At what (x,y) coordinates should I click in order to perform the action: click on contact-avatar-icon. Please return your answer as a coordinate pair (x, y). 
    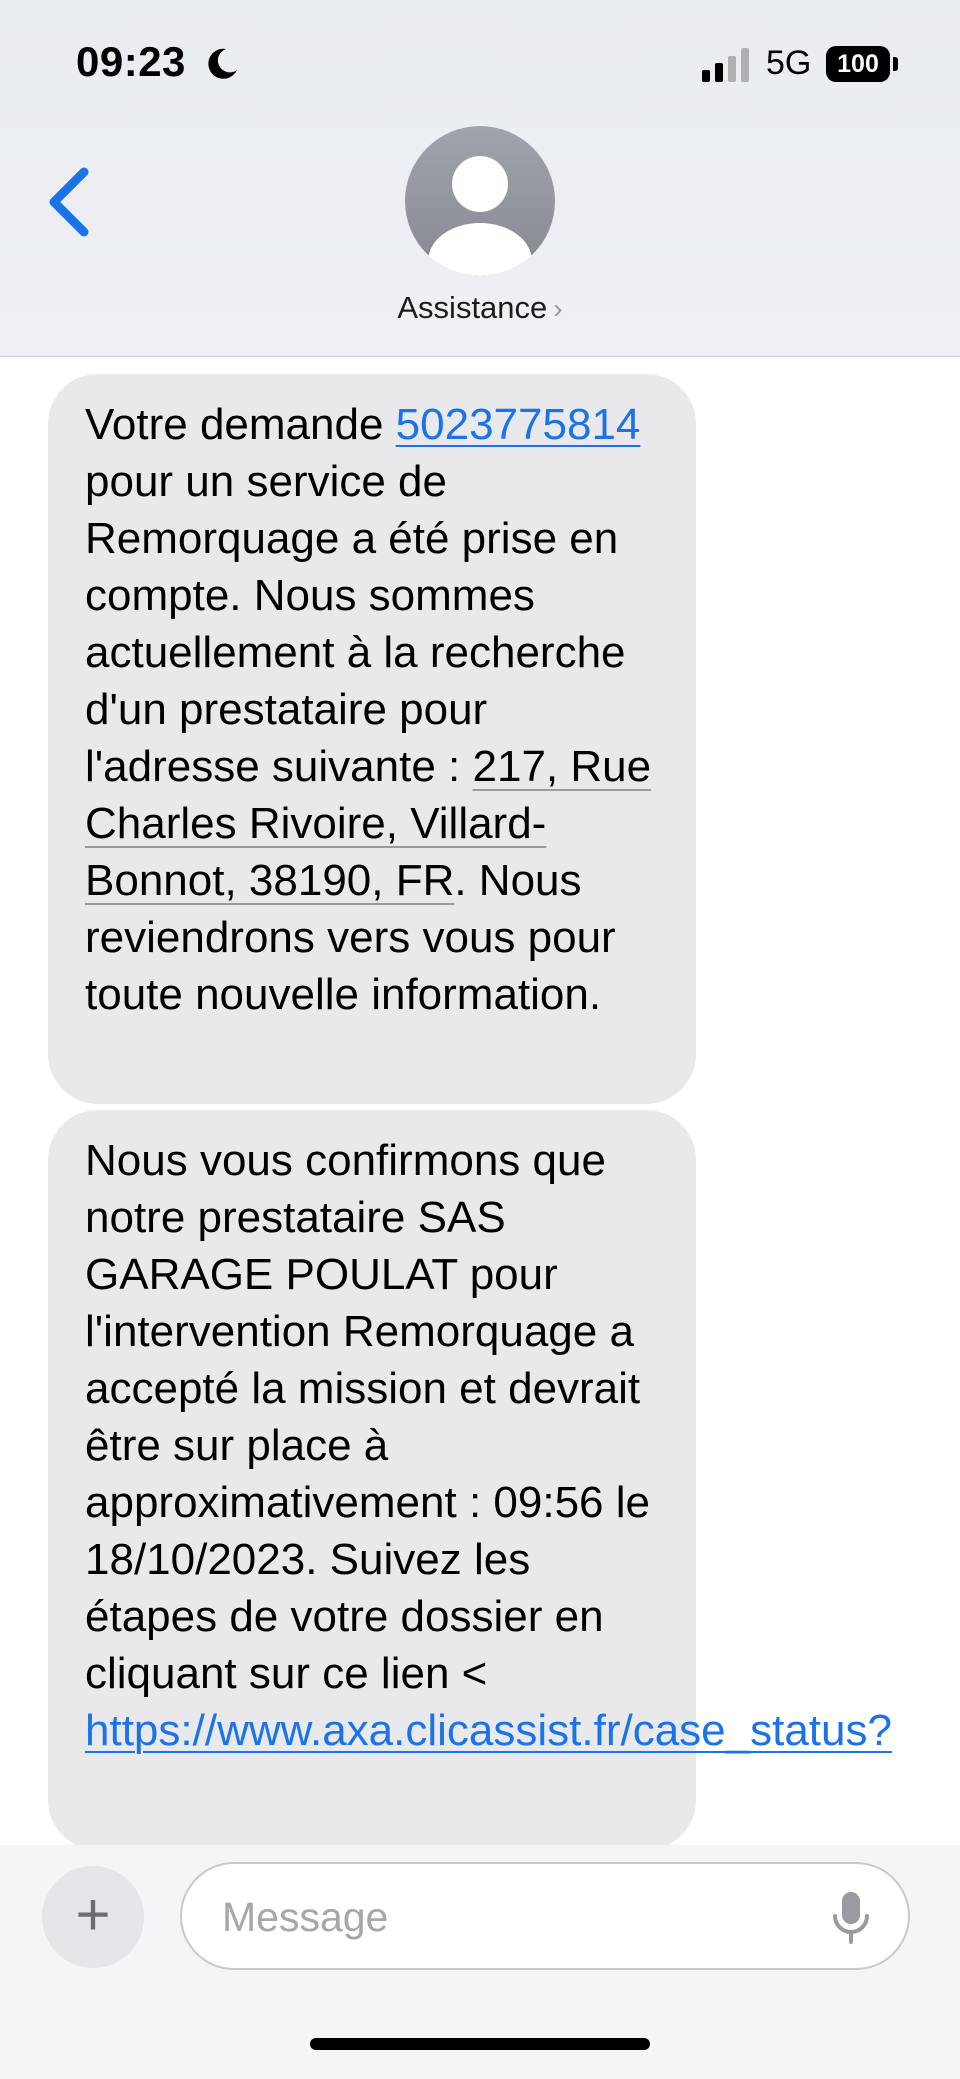
    Looking at the image, I should click on (480, 201).